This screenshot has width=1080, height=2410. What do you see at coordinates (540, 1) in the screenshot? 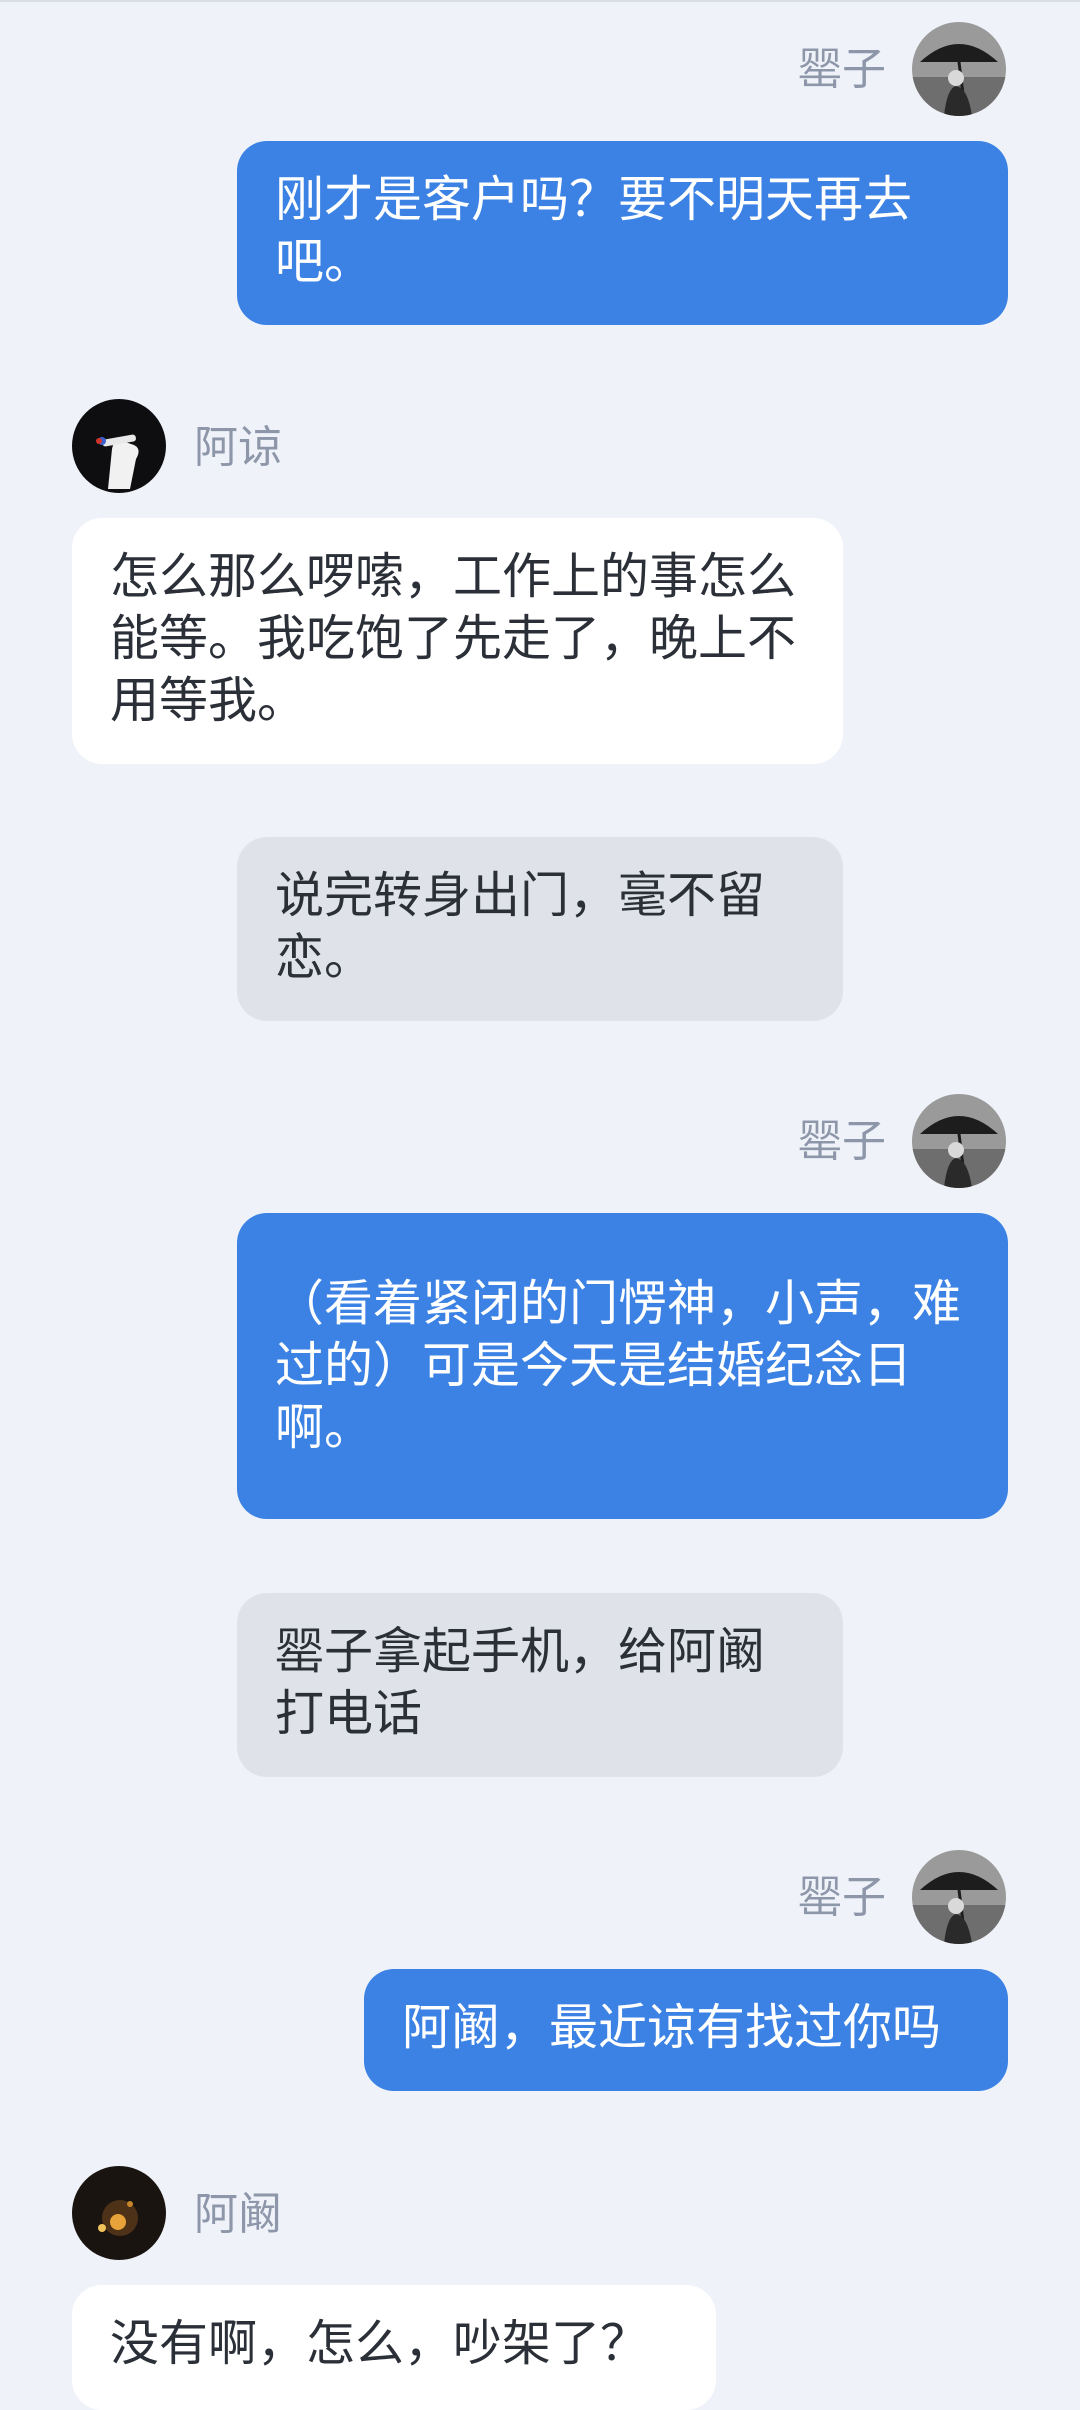
I see `top-divider` at bounding box center [540, 1].